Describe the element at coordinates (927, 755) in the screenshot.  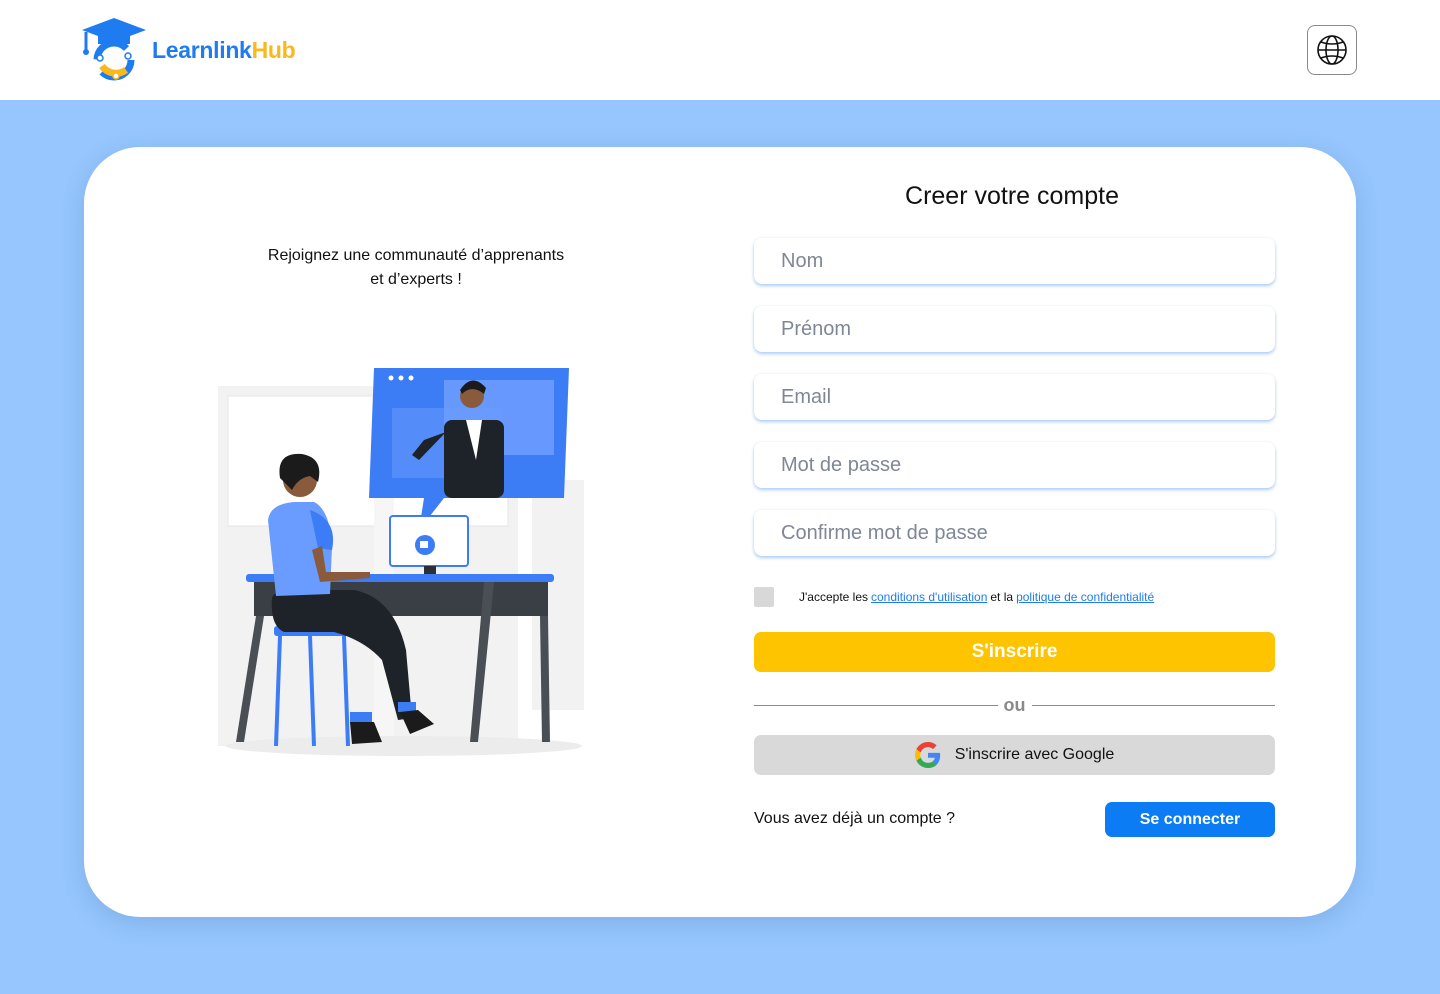
I see `google-icon` at that location.